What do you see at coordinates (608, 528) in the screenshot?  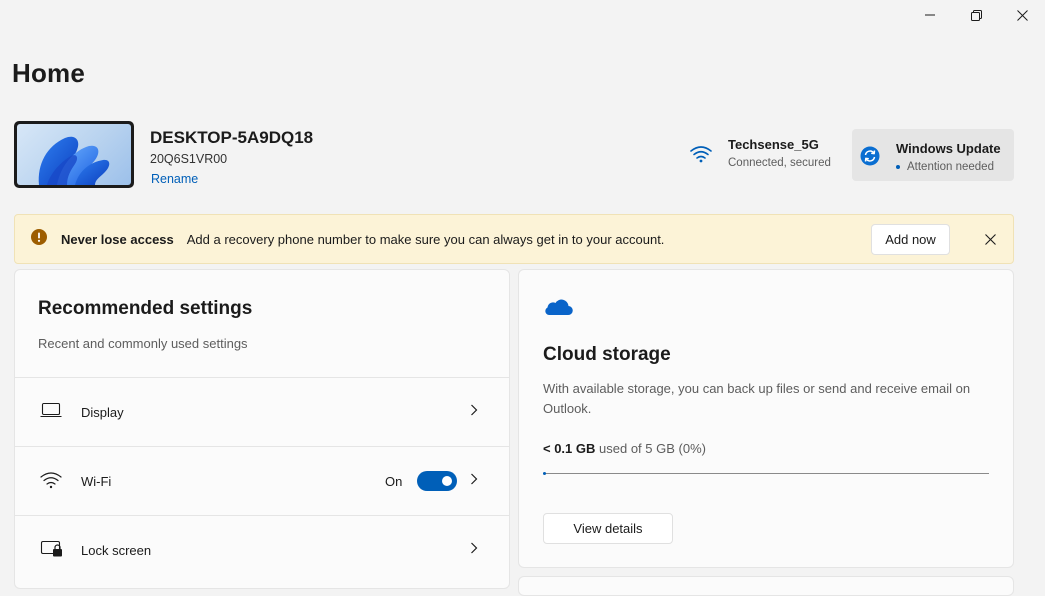 I see `view-details-button: View details` at bounding box center [608, 528].